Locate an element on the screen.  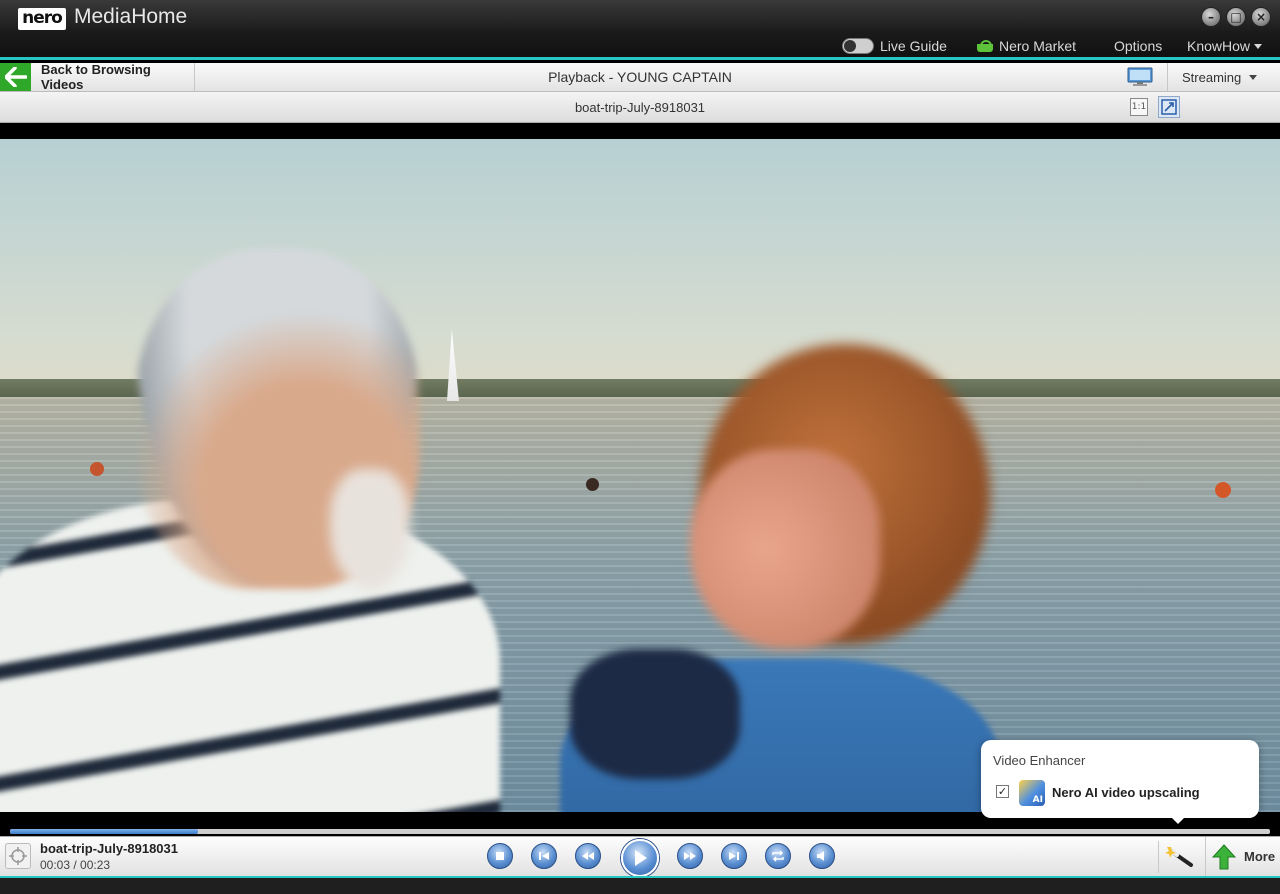
seek-bar is located at coordinates (640, 831).